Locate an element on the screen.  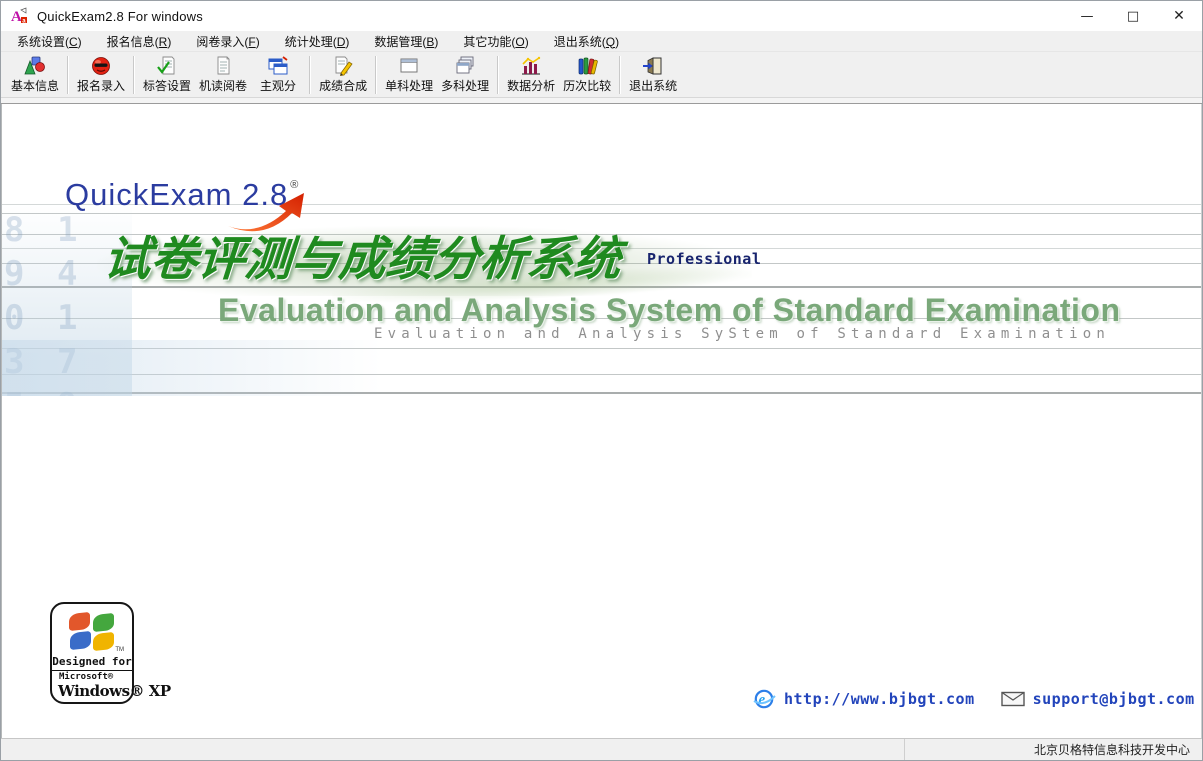
edition-label: Professional is located at coordinates (704, 259).